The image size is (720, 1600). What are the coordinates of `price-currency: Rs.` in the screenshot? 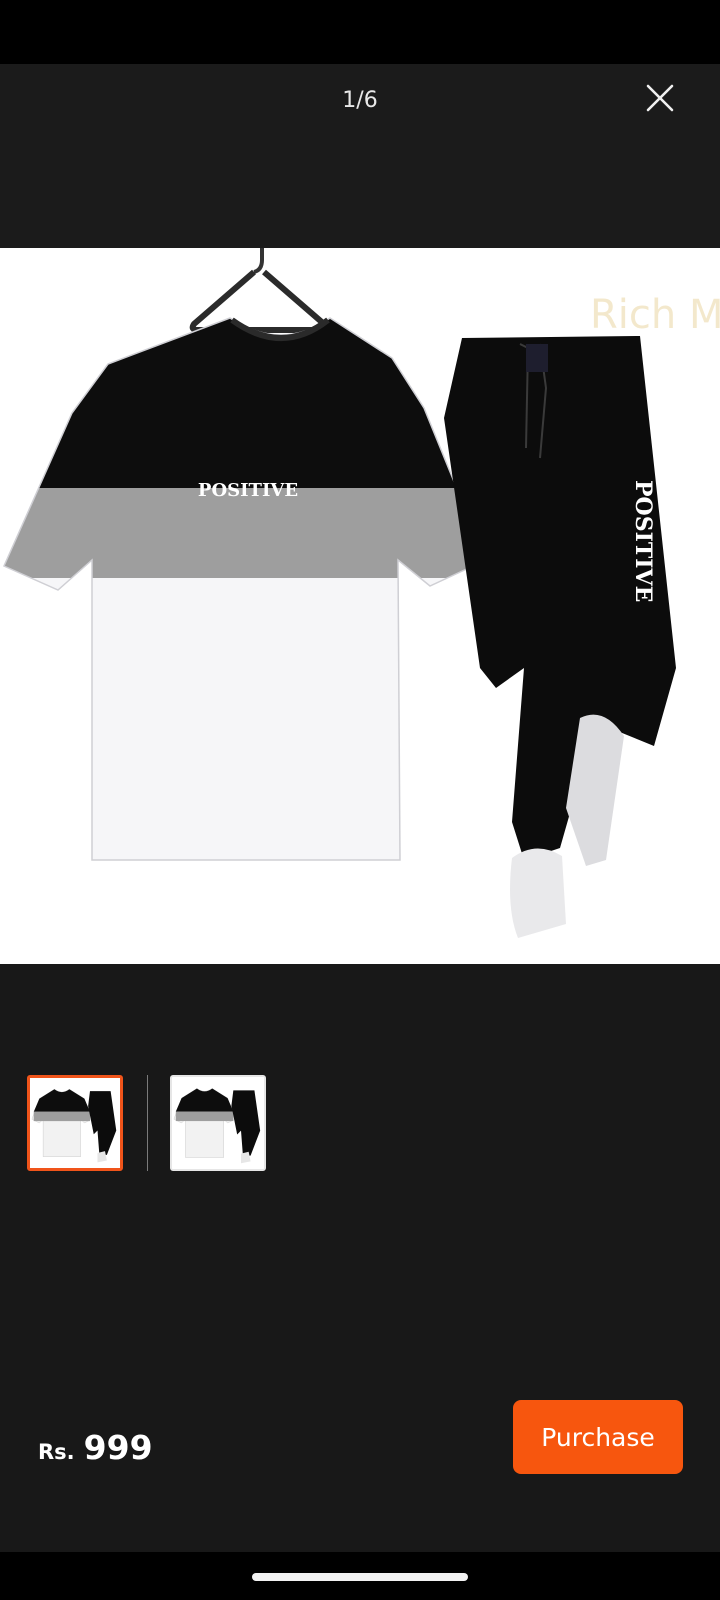 It's located at (56, 1452).